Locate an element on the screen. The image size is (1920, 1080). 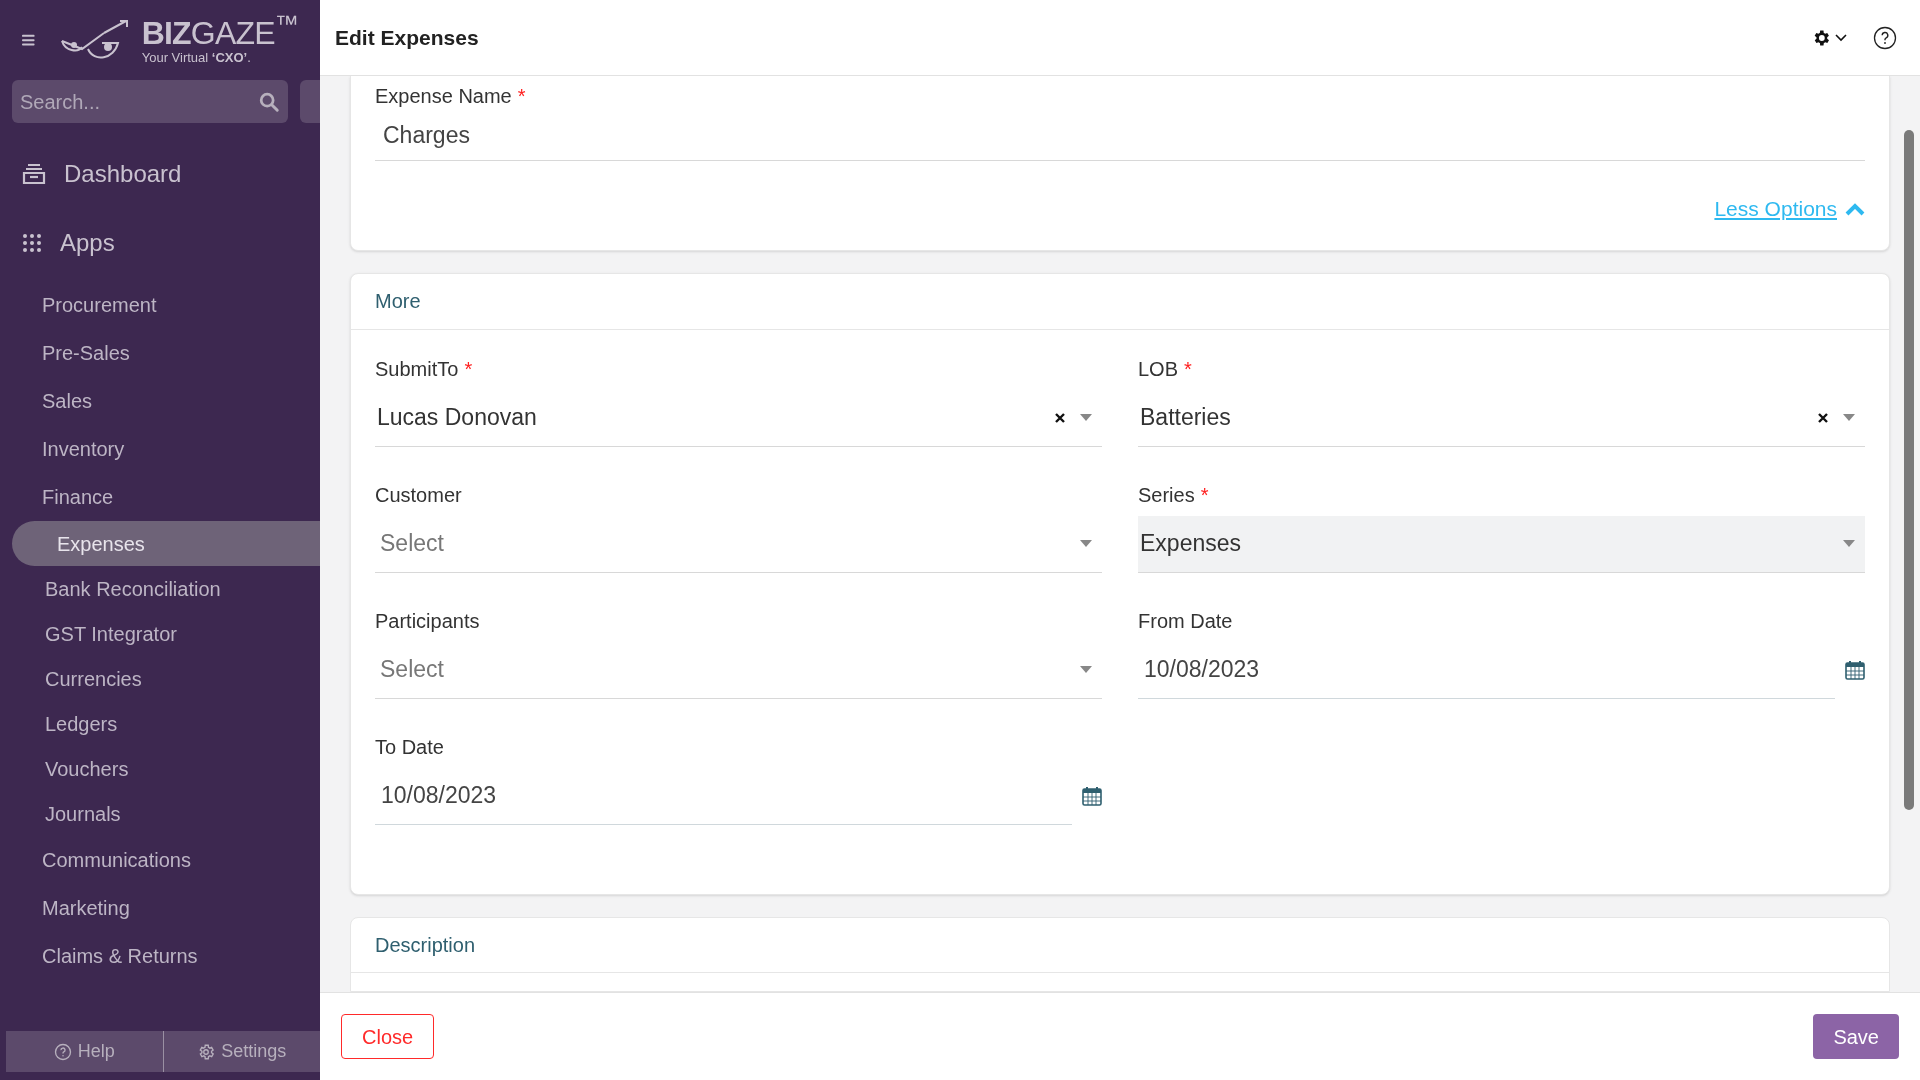
chevron-up-icon is located at coordinates (1855, 208).